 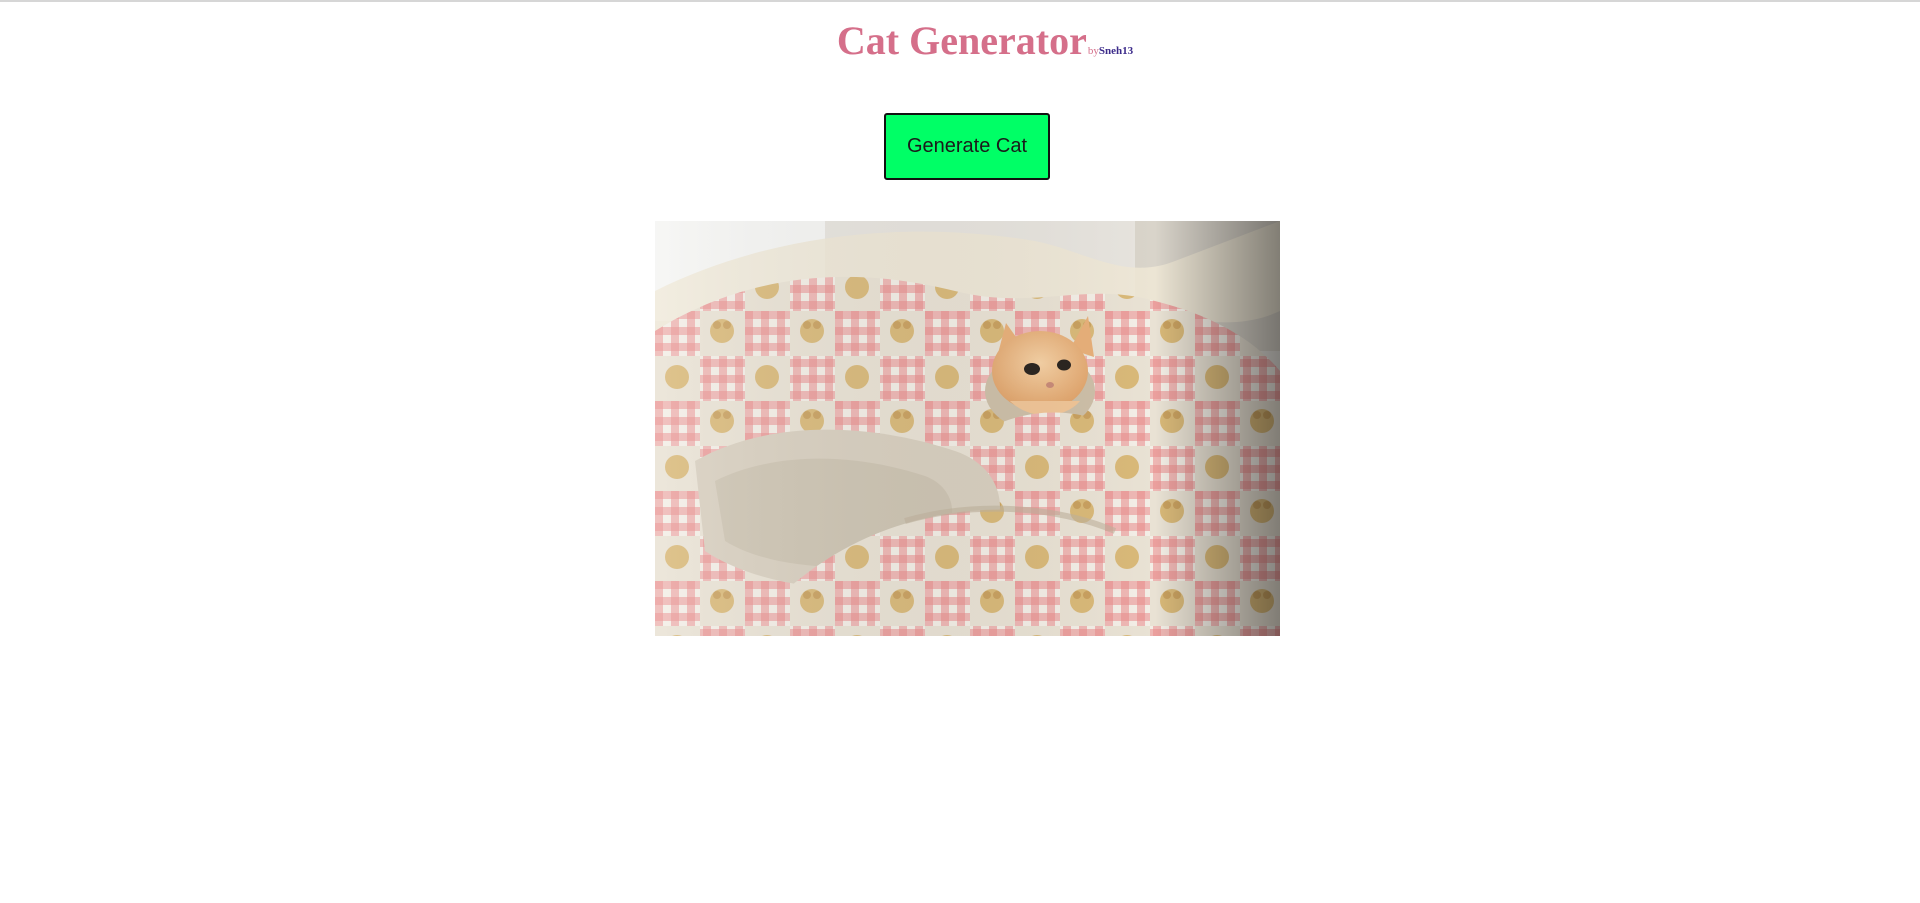 What do you see at coordinates (967, 146) in the screenshot?
I see `generate-cat-button: Generate Cat` at bounding box center [967, 146].